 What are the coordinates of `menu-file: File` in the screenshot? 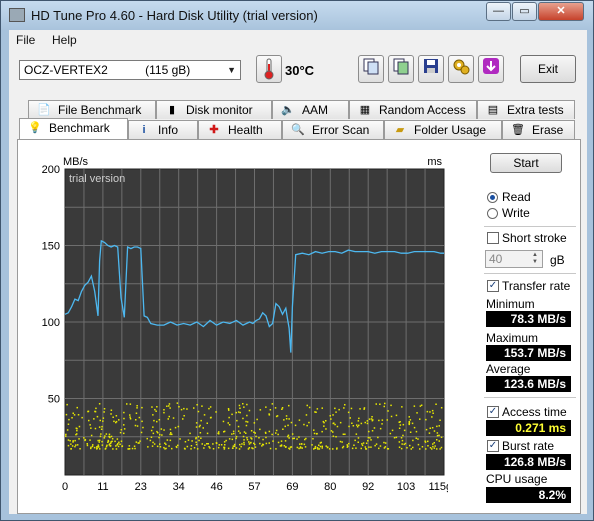 It's located at (25, 40).